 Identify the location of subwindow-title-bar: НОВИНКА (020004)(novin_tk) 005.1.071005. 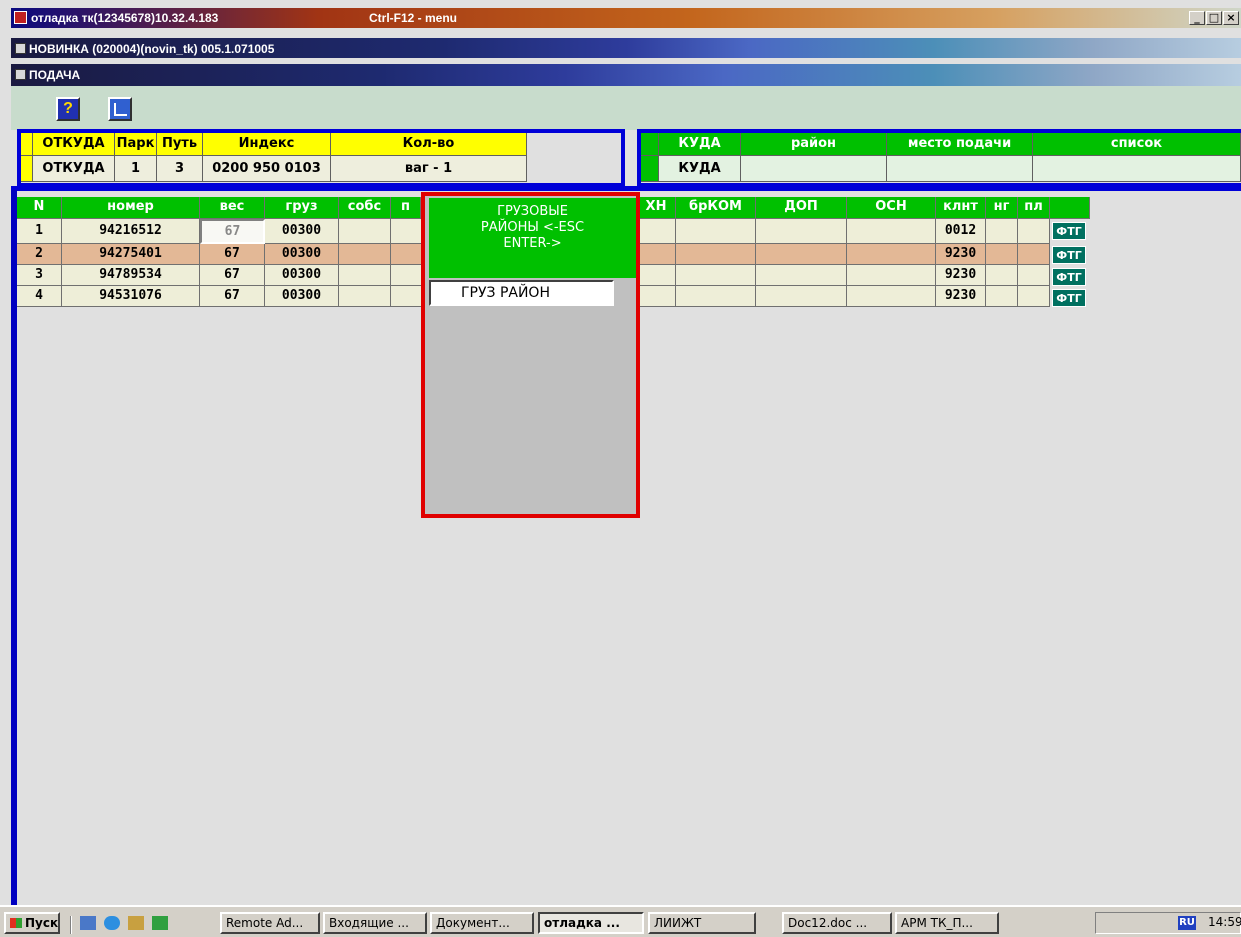
(626, 48).